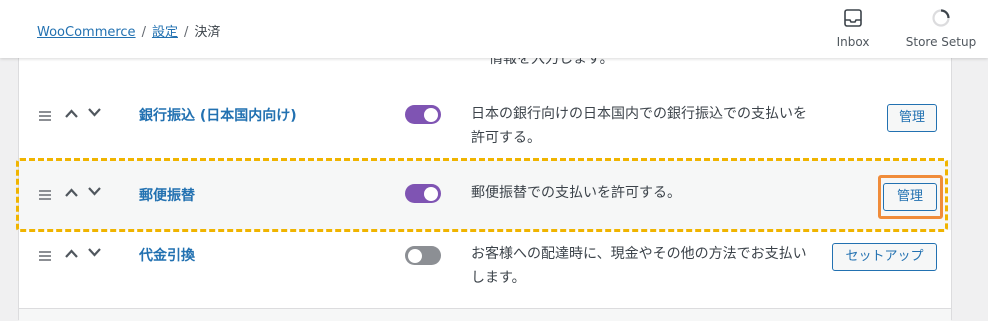  What do you see at coordinates (853, 19) in the screenshot?
I see `inbox-icon` at bounding box center [853, 19].